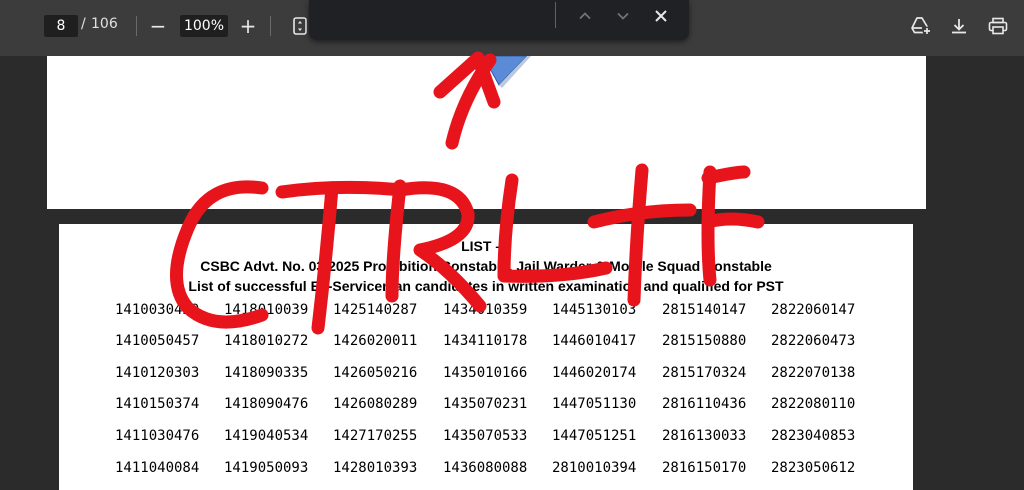  Describe the element at coordinates (248, 26) in the screenshot. I see `zoom-in-button: +` at that location.